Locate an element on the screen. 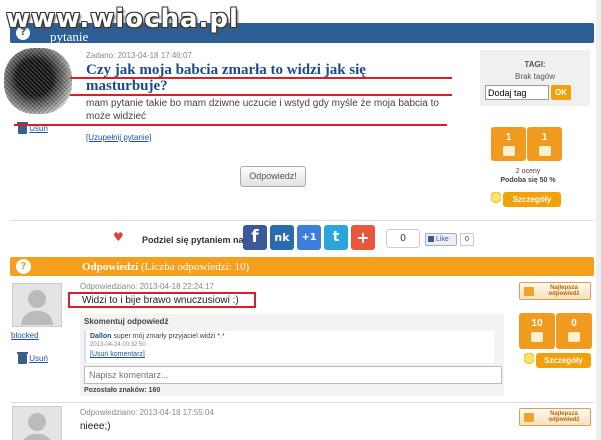 This screenshot has width=601, height=440. share-label: Podziel się pytaniem na is located at coordinates (193, 240).